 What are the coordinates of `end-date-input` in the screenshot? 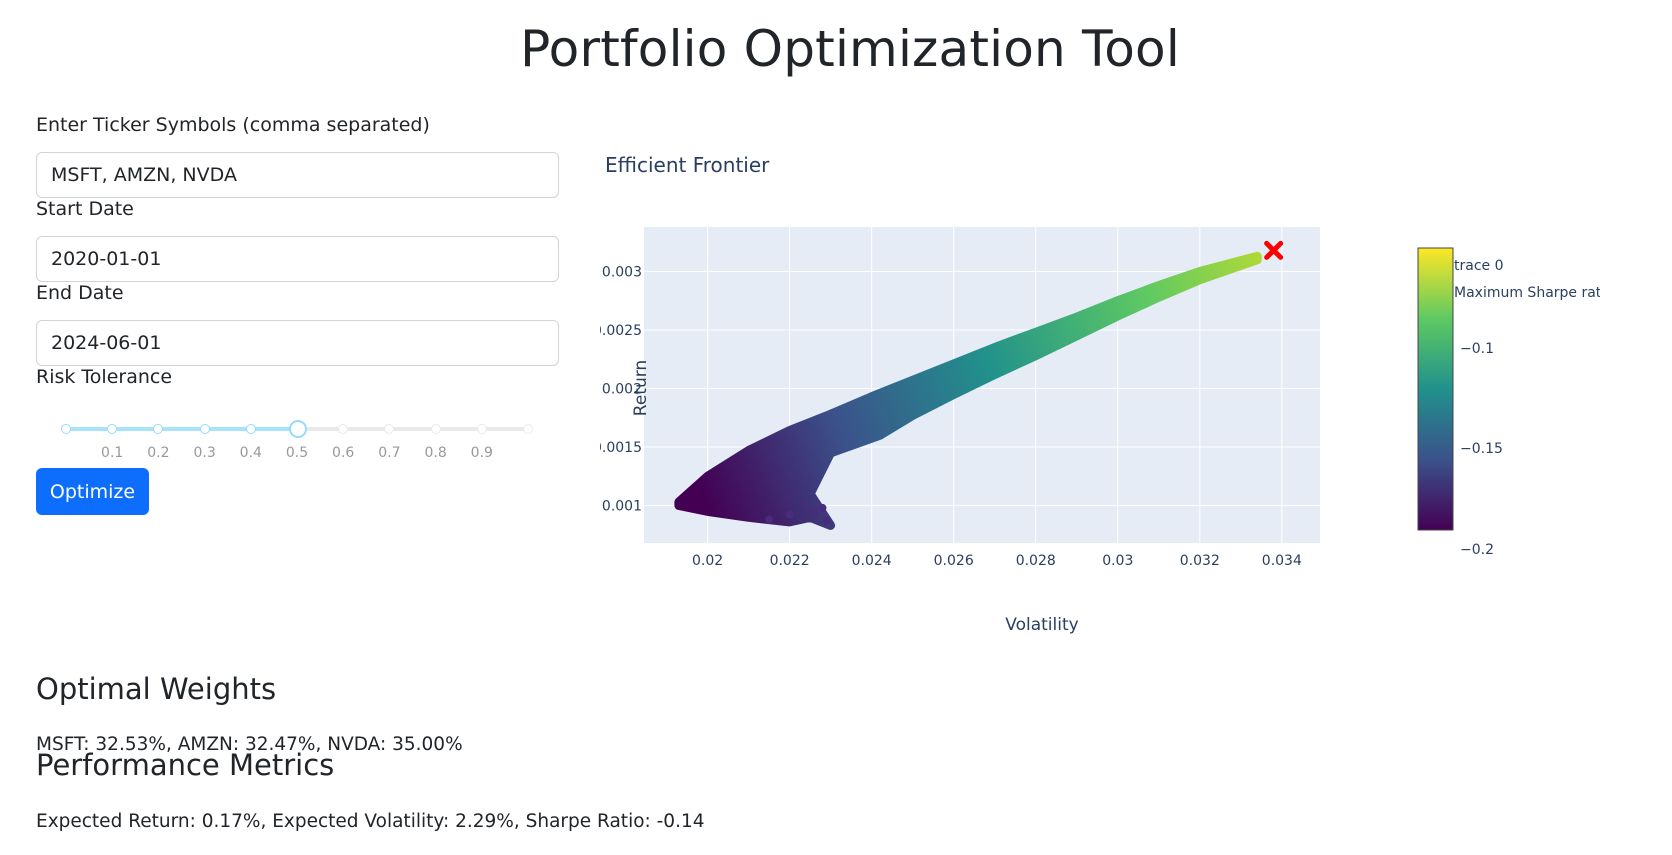 It's located at (297, 343).